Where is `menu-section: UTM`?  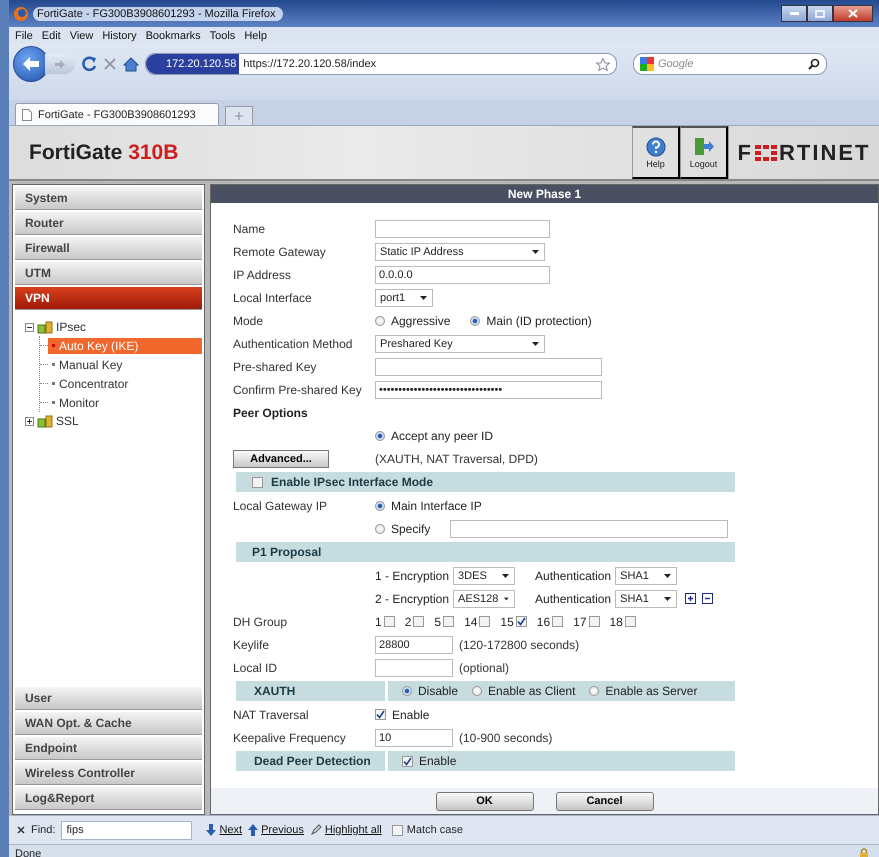
menu-section: UTM is located at coordinates (108, 273).